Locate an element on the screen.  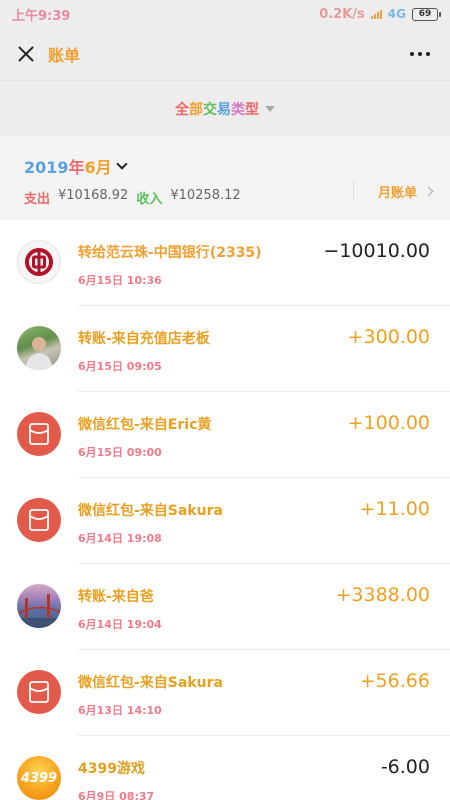
avatar-cell: 4399 is located at coordinates (39, 768).